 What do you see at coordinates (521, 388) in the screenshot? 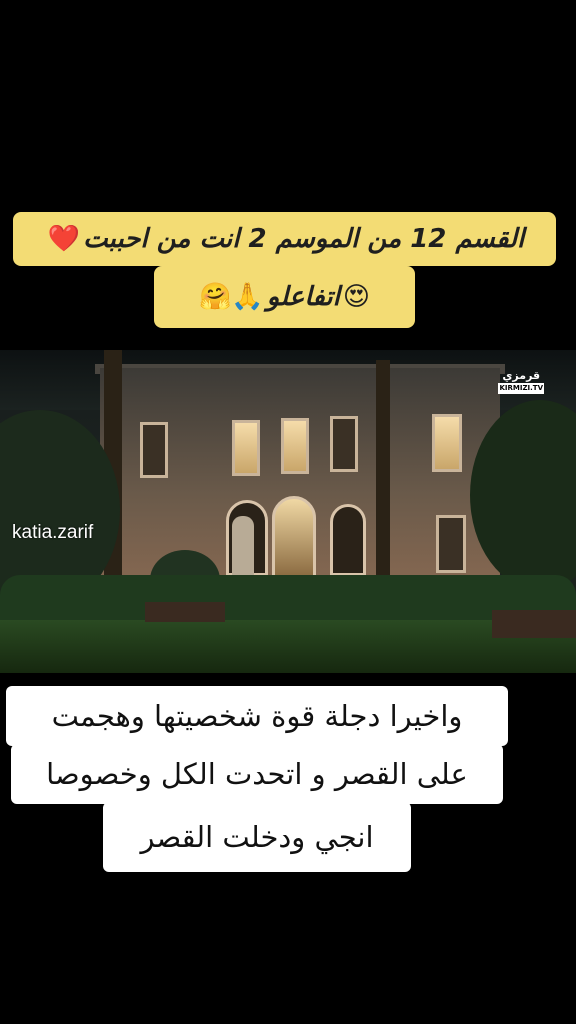
I see `channel-logo-sub: KIRMIZI.TV` at bounding box center [521, 388].